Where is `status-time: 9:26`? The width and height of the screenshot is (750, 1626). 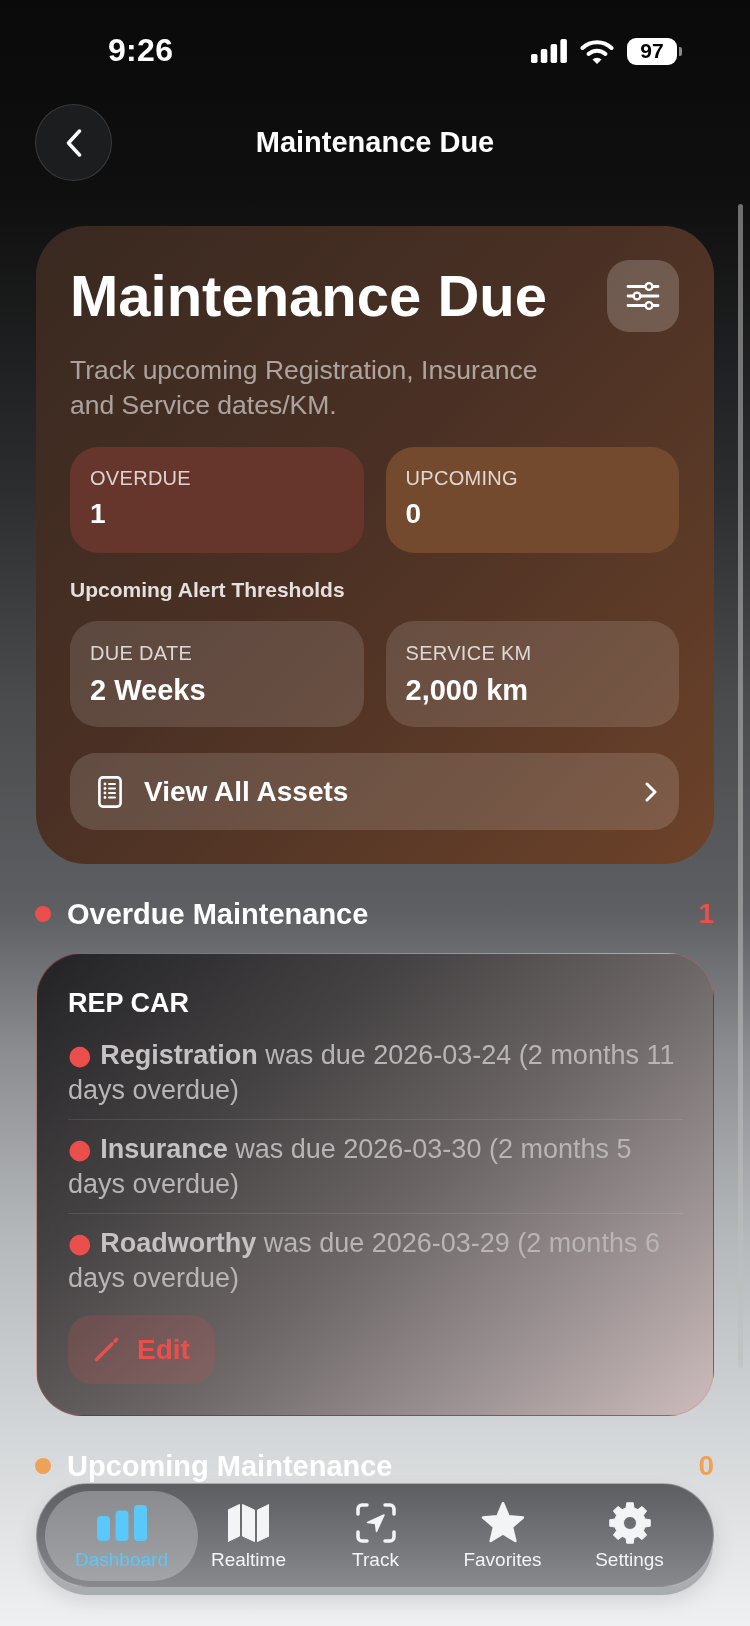 status-time: 9:26 is located at coordinates (141, 50).